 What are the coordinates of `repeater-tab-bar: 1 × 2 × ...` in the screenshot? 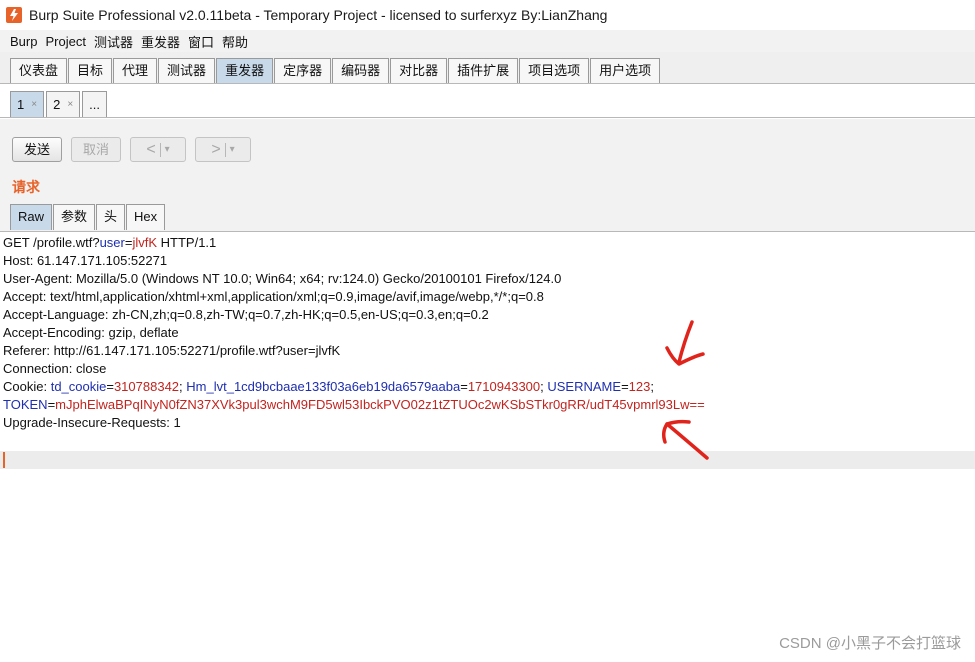 It's located at (487, 101).